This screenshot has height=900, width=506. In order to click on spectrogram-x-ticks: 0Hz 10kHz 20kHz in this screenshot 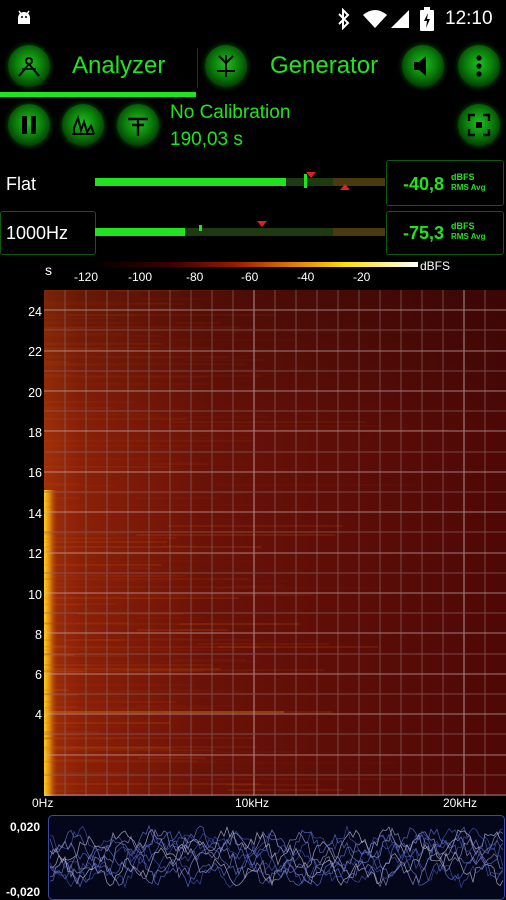, I will do `click(268, 804)`.